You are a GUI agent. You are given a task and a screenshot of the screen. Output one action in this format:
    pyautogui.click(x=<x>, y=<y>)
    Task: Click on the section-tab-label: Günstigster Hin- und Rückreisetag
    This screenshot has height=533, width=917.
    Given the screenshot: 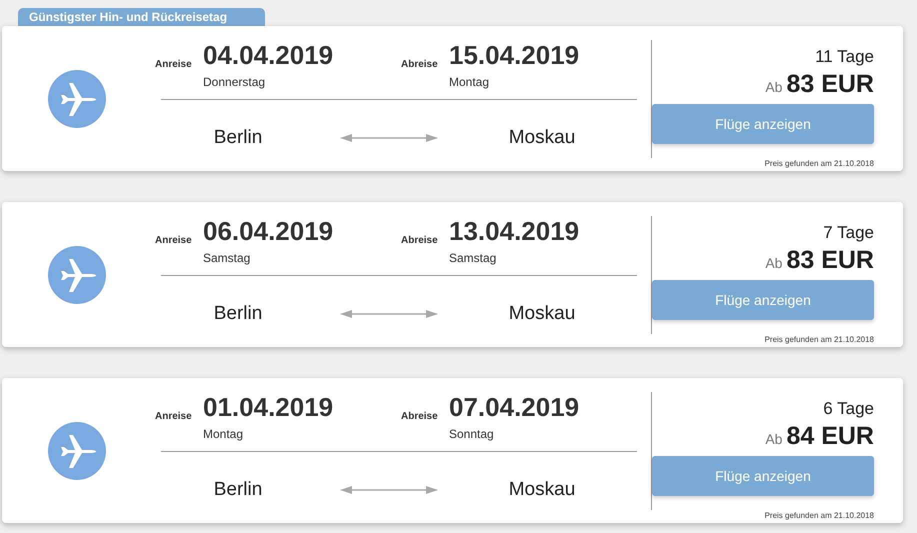 What is the action you would take?
    pyautogui.click(x=128, y=17)
    